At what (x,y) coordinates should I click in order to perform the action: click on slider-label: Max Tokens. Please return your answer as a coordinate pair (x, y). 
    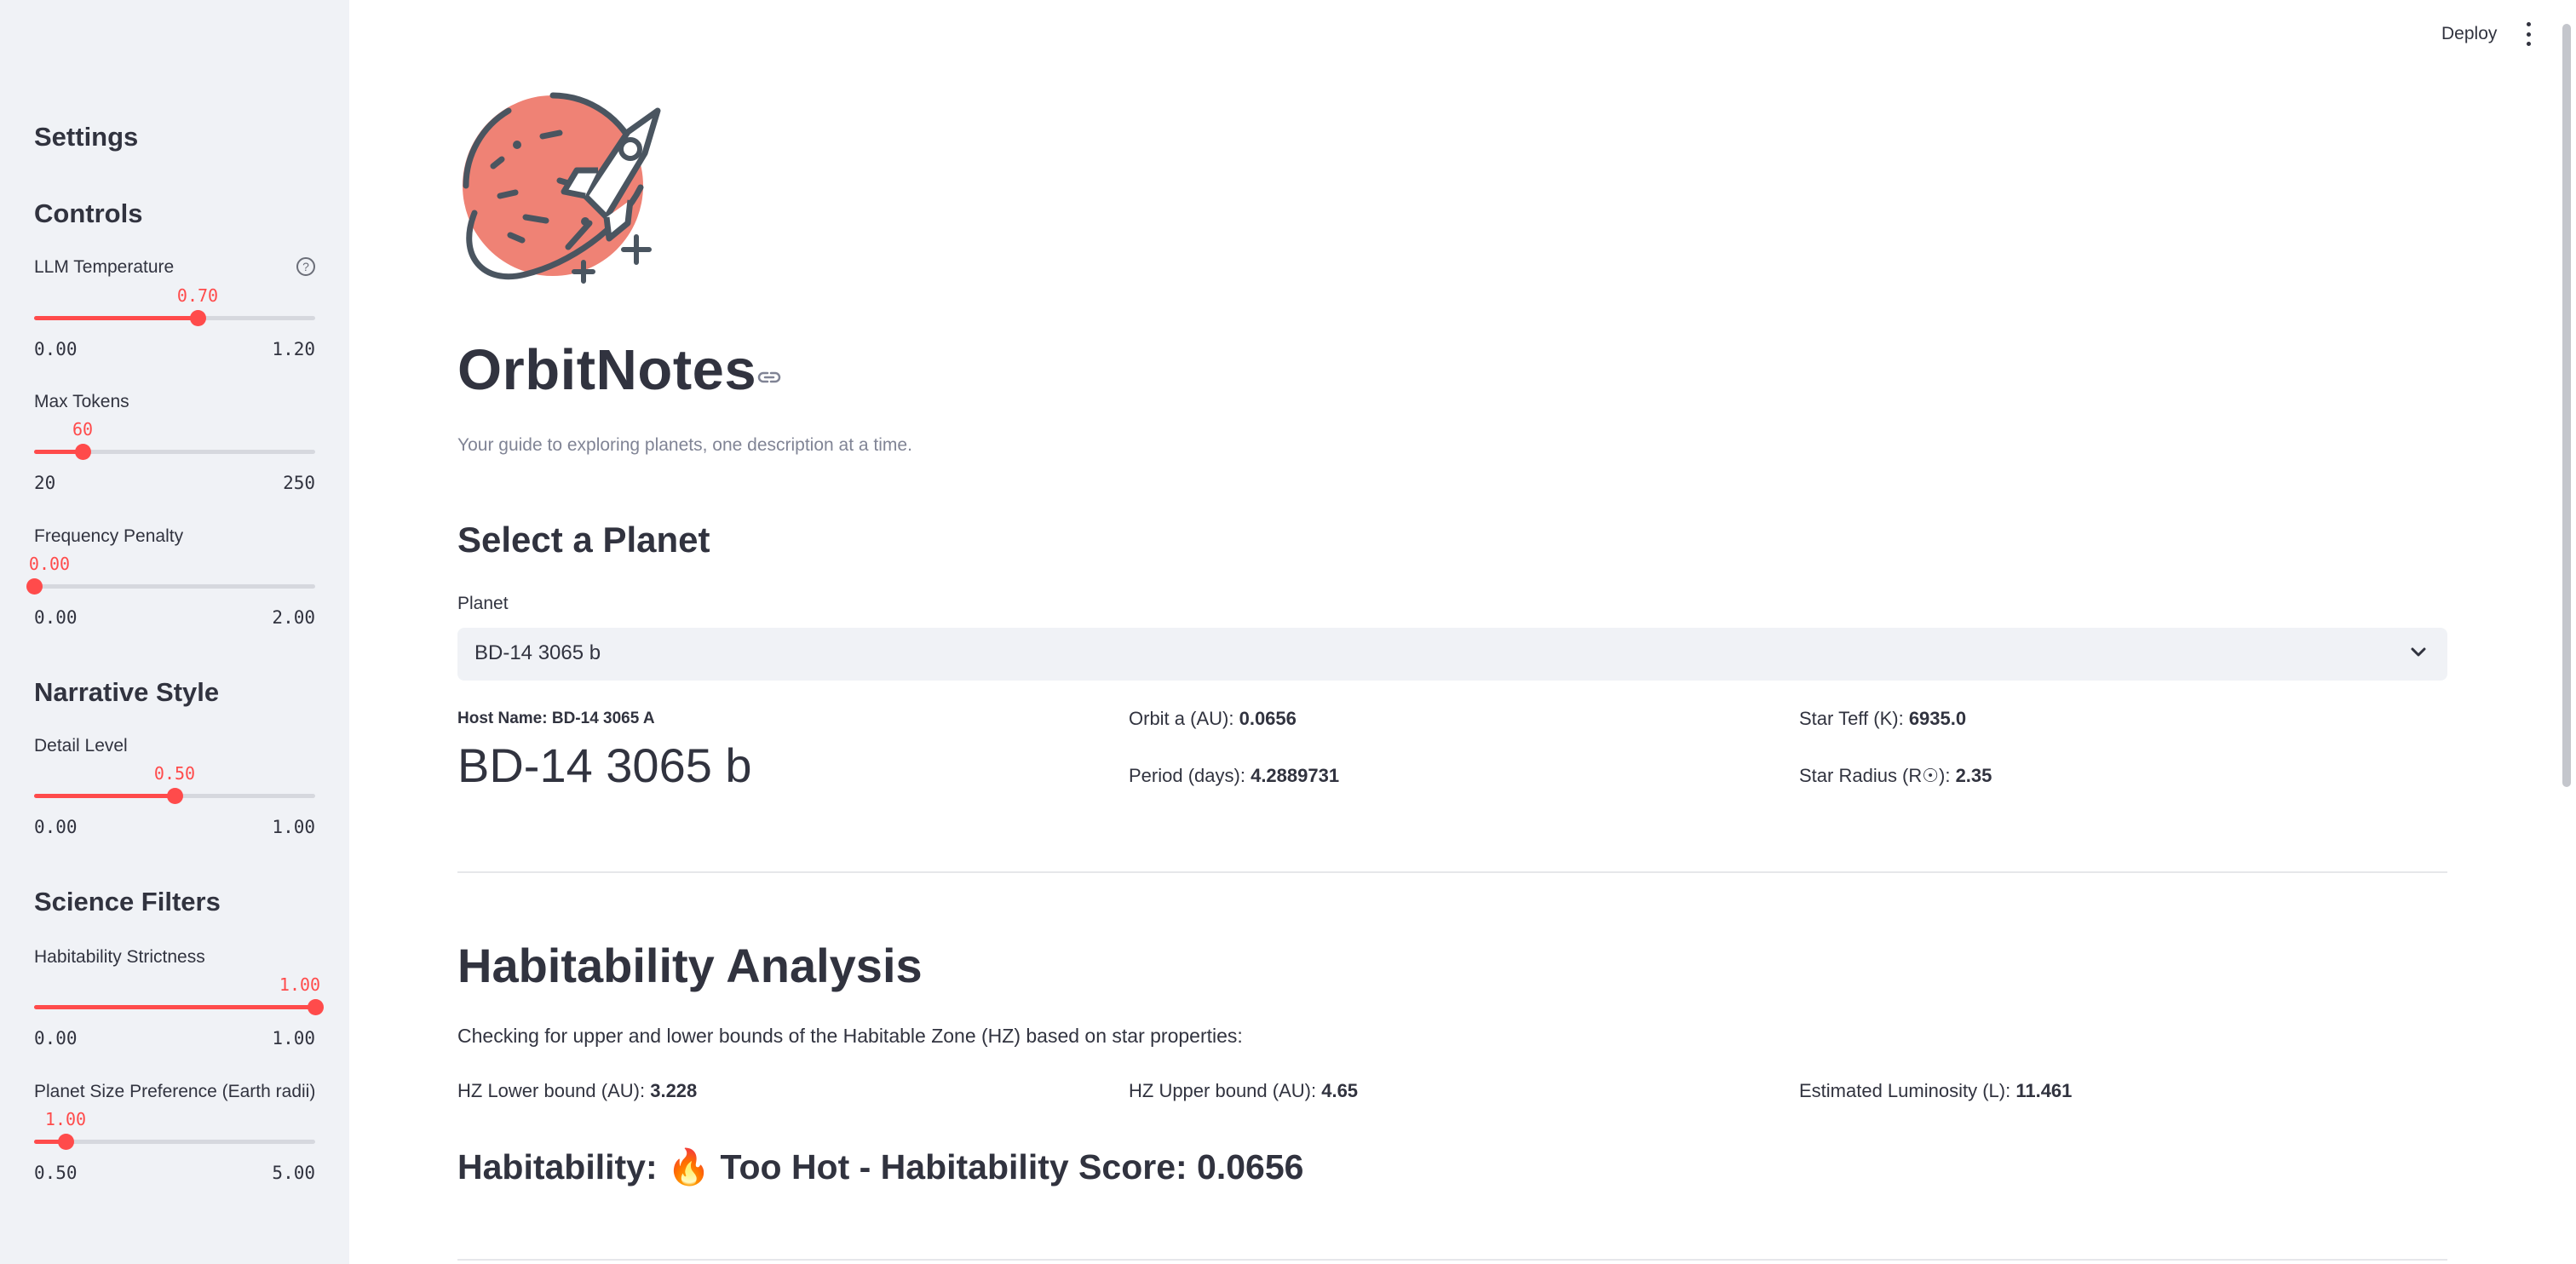
    Looking at the image, I should click on (81, 401).